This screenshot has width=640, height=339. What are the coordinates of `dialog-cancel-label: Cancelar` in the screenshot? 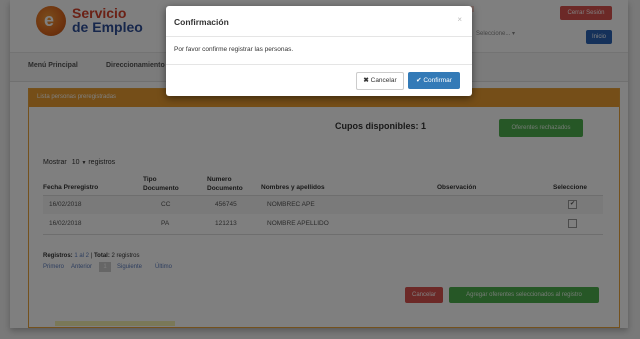 It's located at (383, 80).